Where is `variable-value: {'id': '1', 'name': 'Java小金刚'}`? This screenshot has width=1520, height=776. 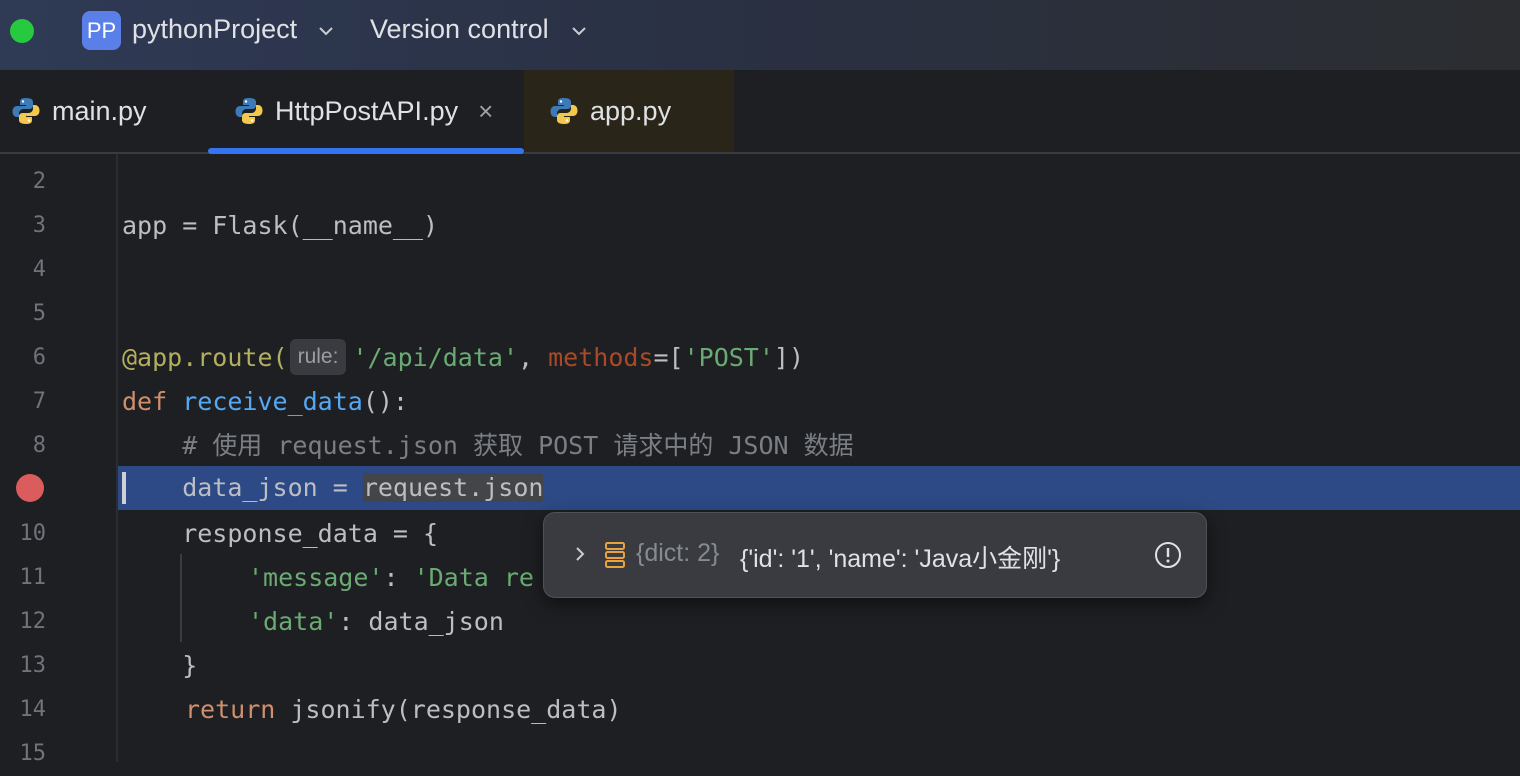 variable-value: {'id': '1', 'name': 'Java小金刚'} is located at coordinates (900, 559).